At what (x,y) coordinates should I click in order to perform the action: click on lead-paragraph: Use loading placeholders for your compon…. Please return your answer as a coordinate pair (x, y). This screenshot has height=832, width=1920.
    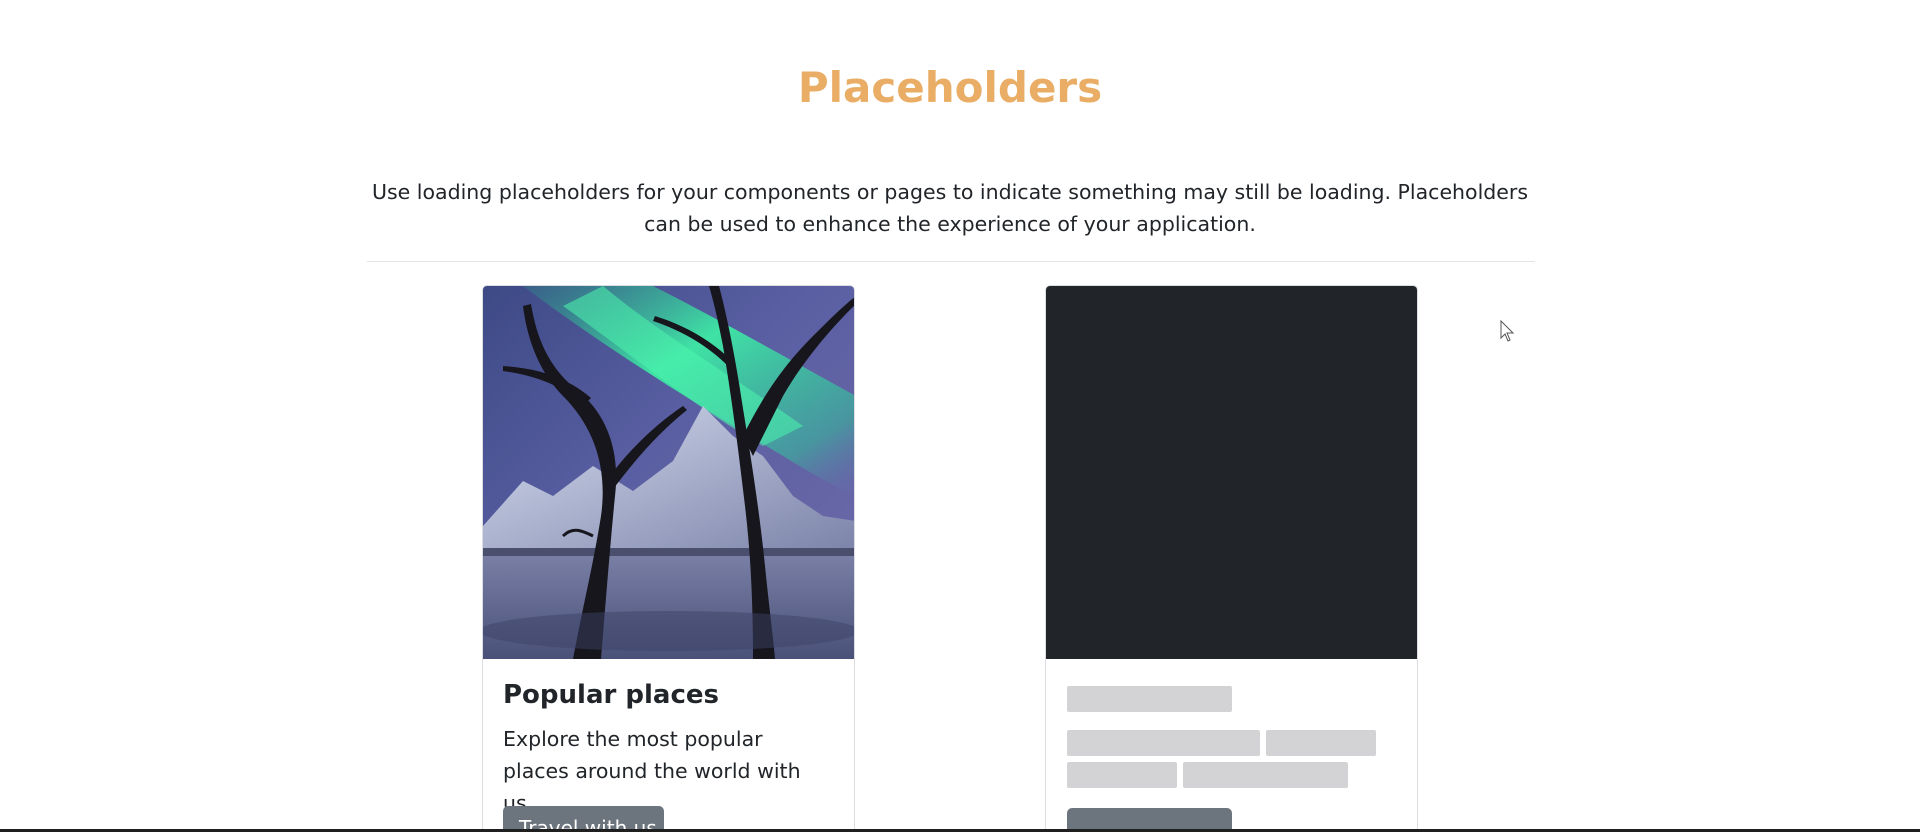
    Looking at the image, I should click on (950, 208).